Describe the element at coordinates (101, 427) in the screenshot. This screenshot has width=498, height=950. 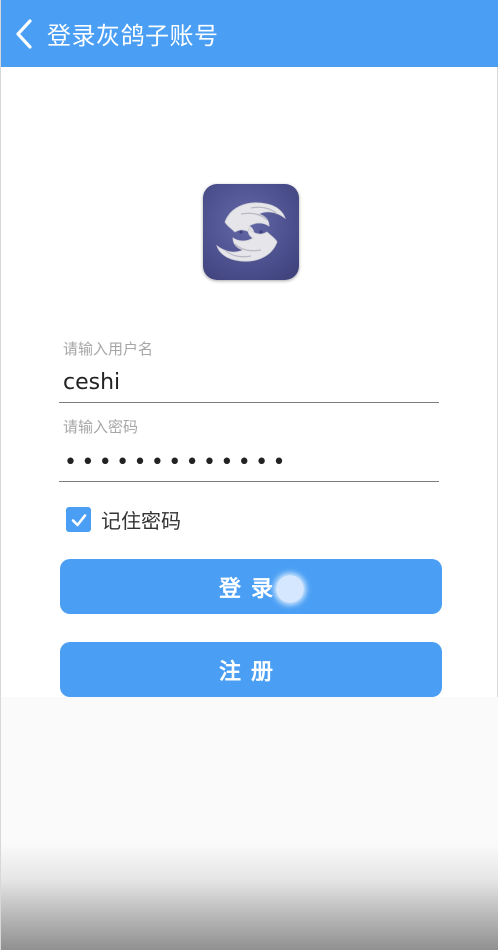
I see `password-label: 请输入密码` at that location.